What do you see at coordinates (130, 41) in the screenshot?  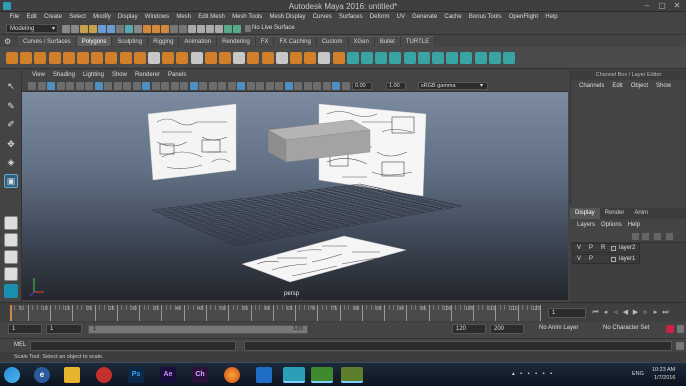 I see `shelf-tab-sculpting: Sculpting` at bounding box center [130, 41].